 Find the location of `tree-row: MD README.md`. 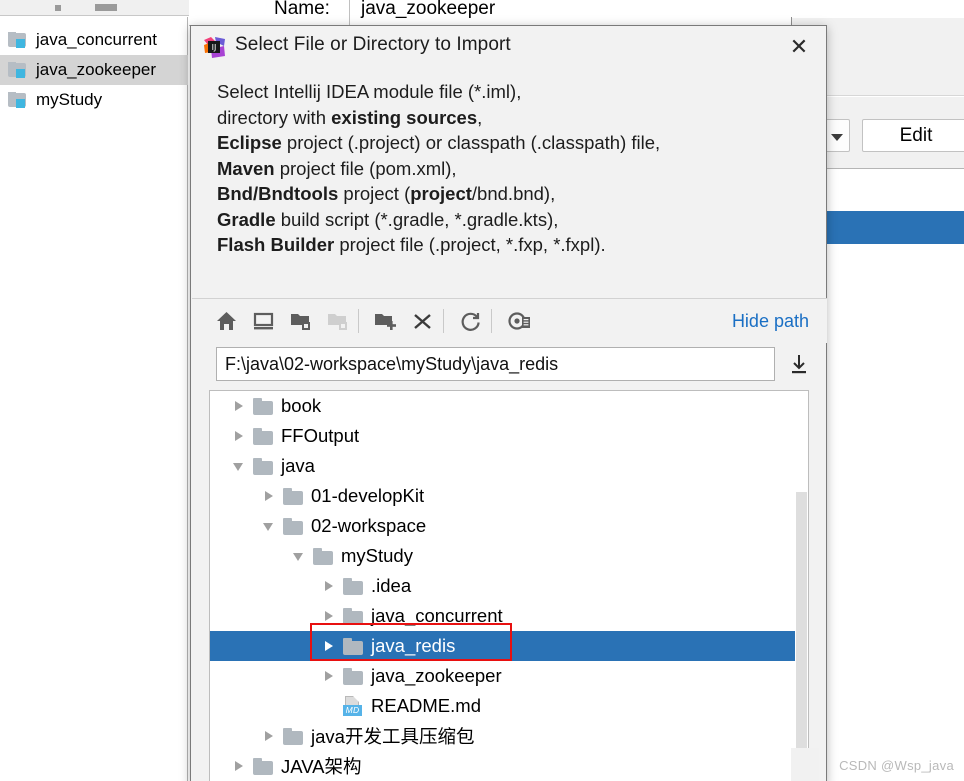

tree-row: MD README.md is located at coordinates (509, 706).